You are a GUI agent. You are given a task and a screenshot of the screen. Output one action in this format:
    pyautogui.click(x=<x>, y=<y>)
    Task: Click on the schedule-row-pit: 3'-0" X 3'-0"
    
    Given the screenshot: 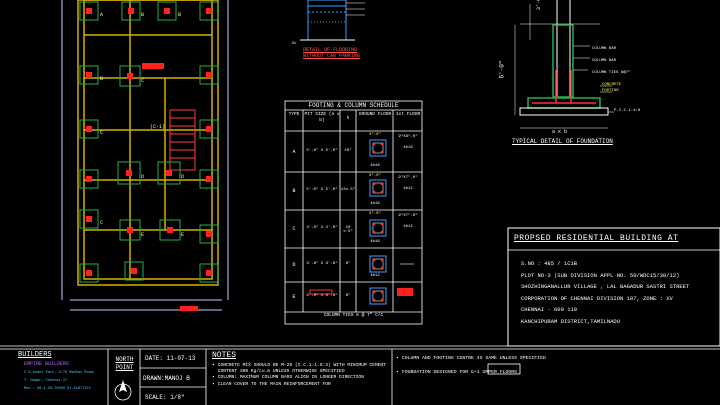 What is the action you would take?
    pyautogui.click(x=322, y=296)
    